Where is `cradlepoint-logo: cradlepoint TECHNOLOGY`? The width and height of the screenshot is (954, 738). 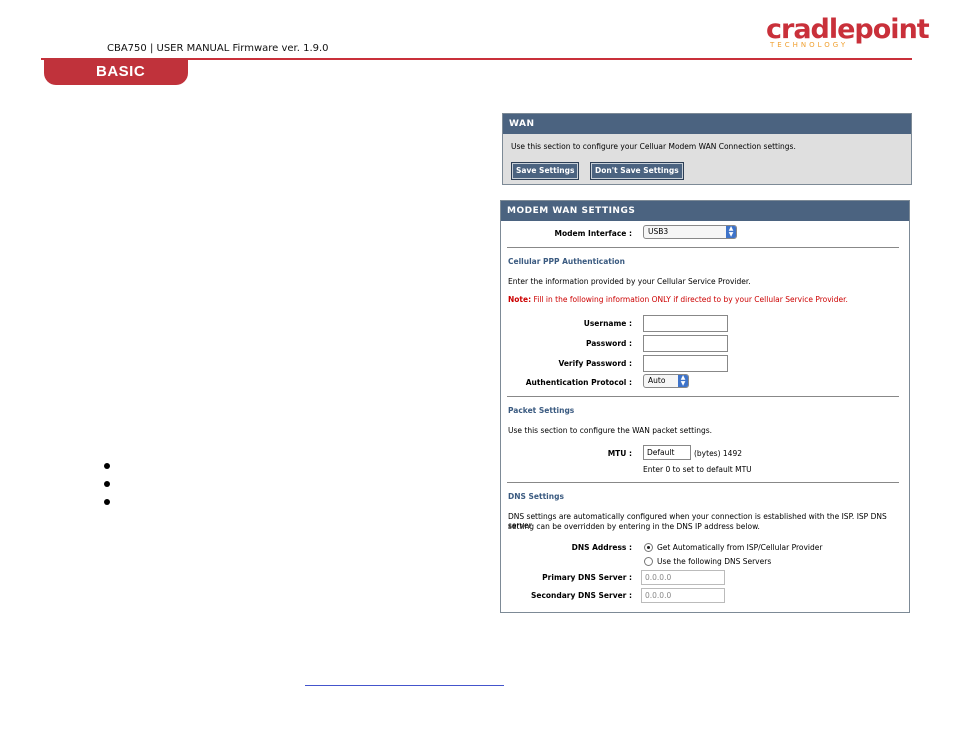
cradlepoint-logo: cradlepoint TECHNOLOGY is located at coordinates (848, 31).